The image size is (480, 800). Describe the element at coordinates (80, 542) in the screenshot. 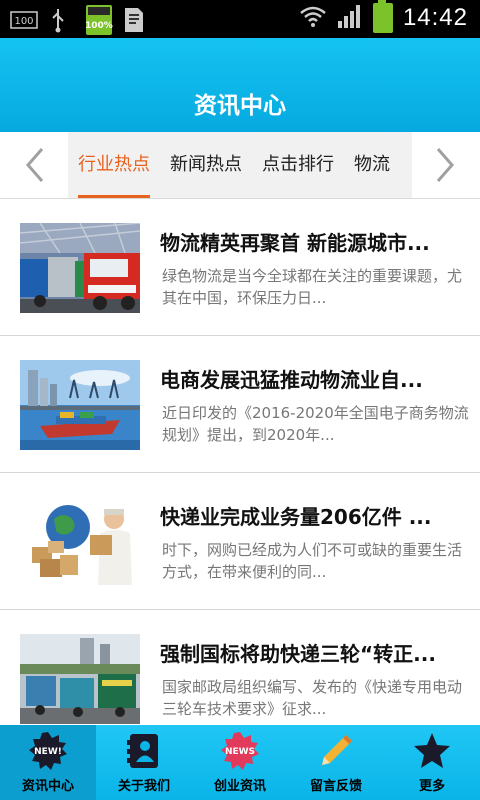

I see `news-thumbnail-courier` at that location.